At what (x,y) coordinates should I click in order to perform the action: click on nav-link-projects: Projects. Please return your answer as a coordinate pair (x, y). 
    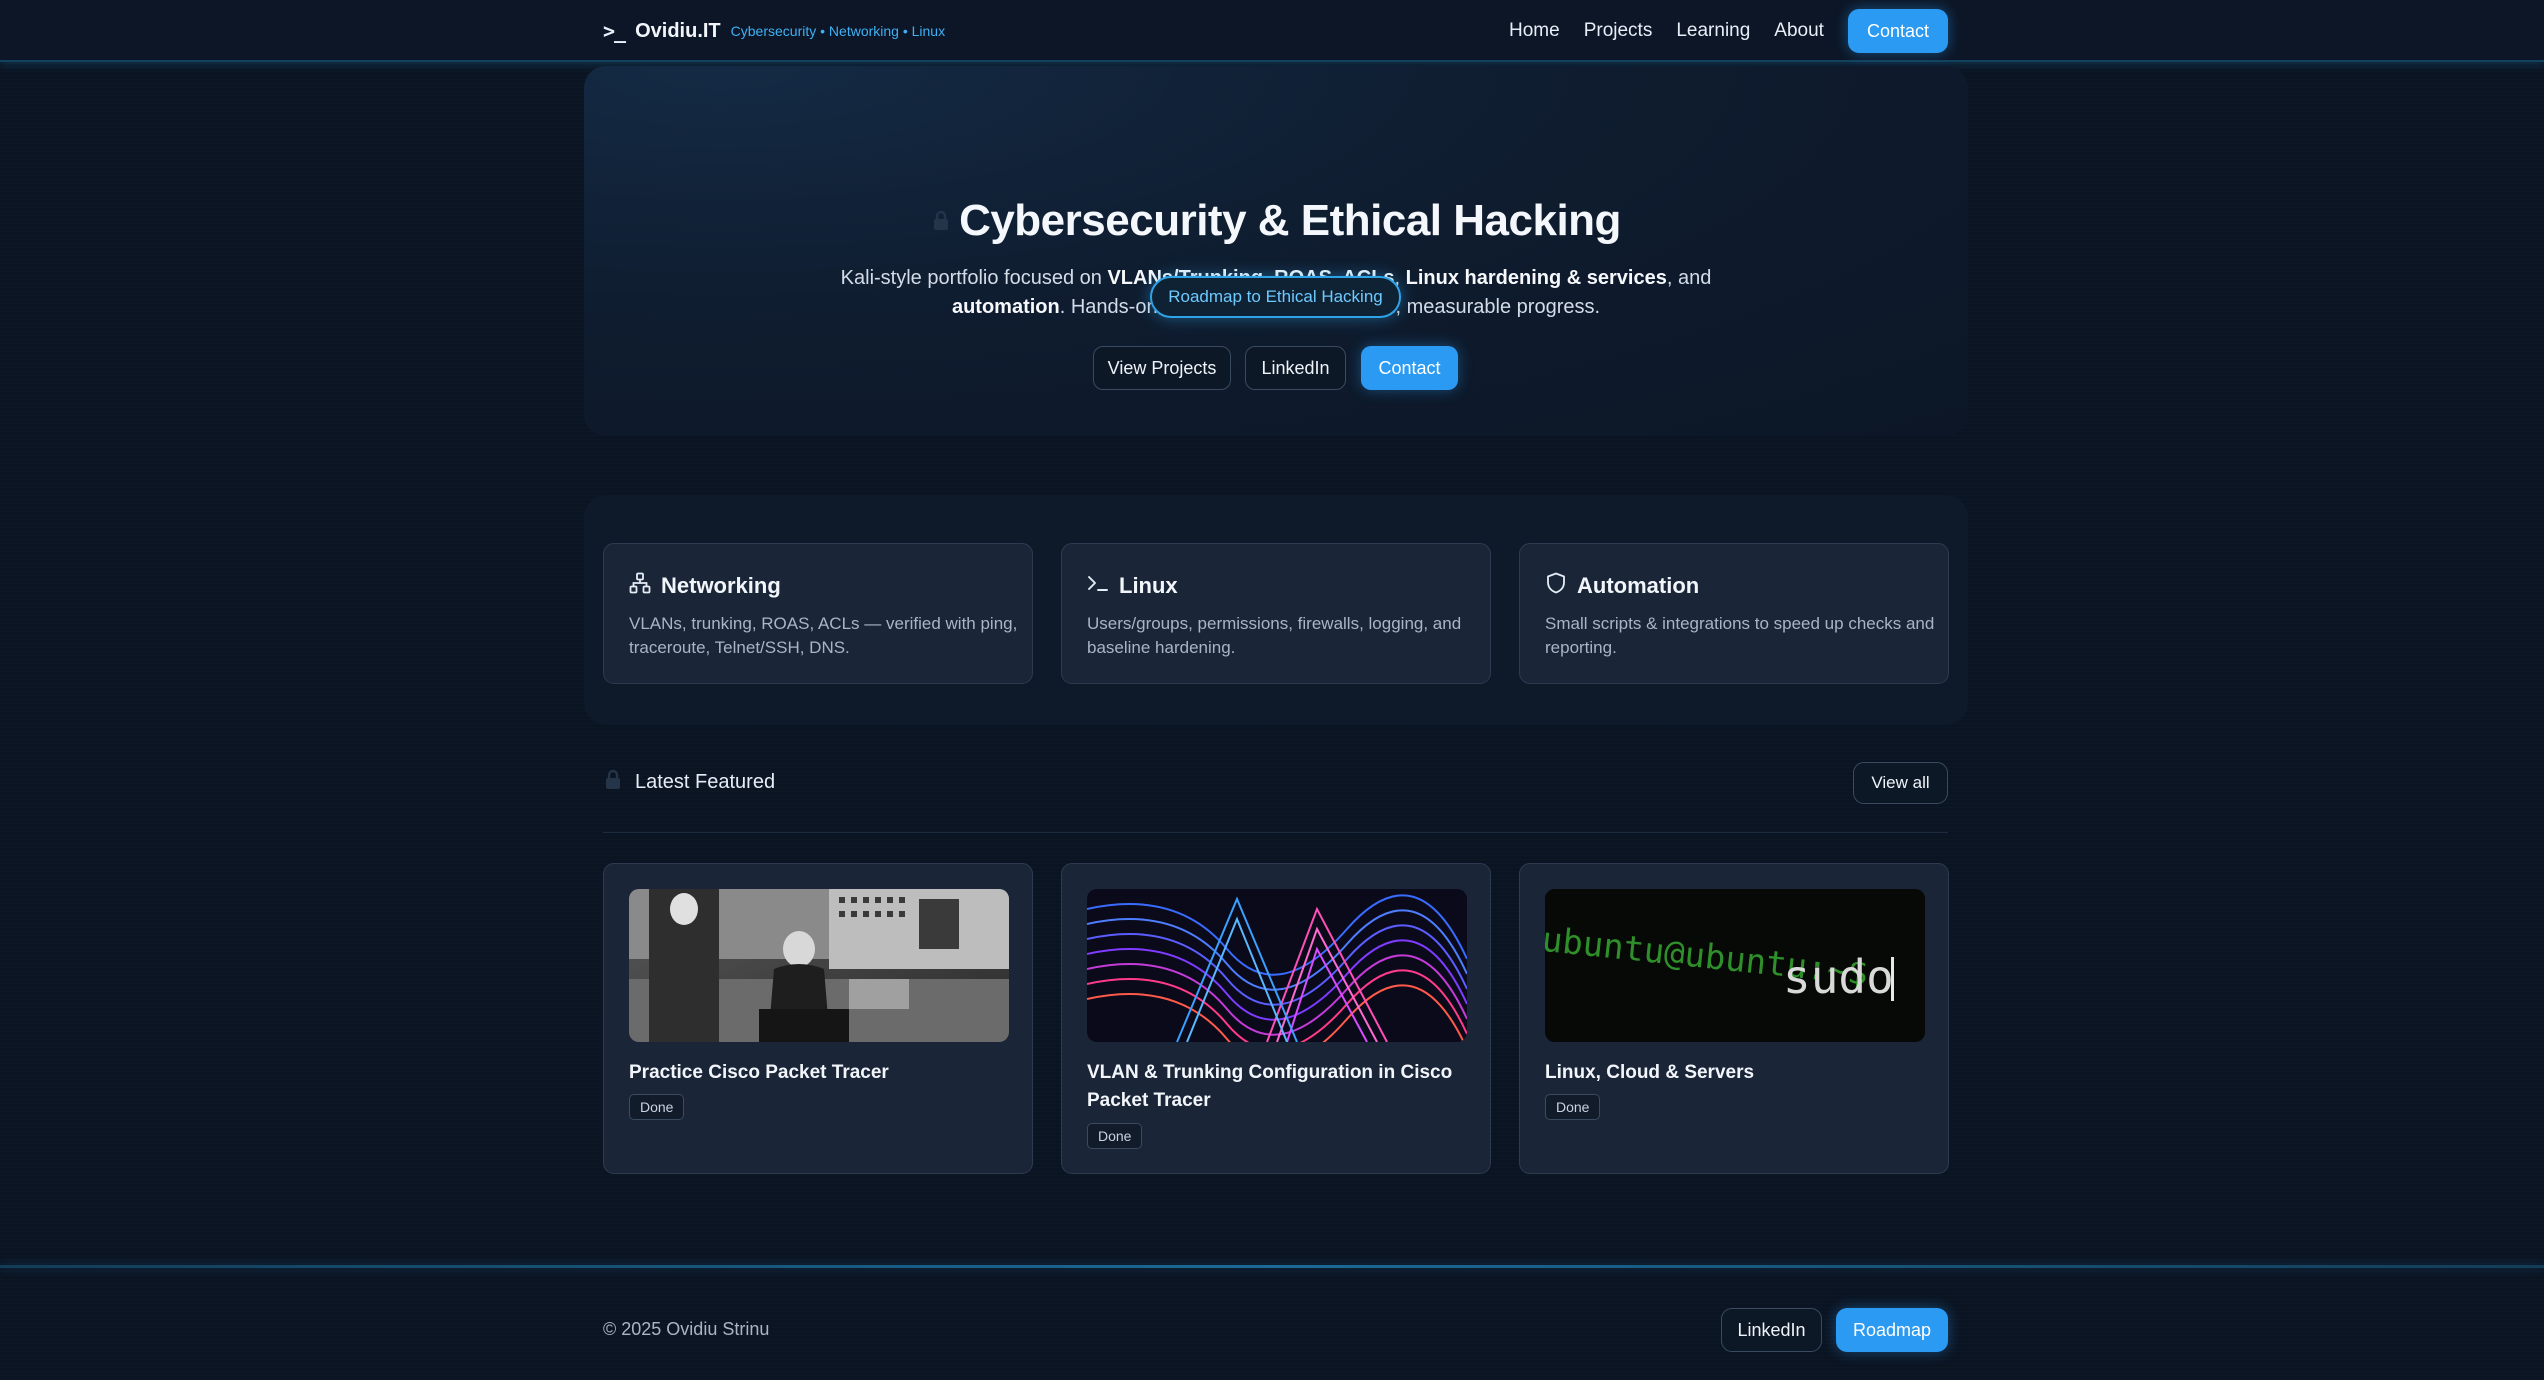
    Looking at the image, I should click on (1618, 31).